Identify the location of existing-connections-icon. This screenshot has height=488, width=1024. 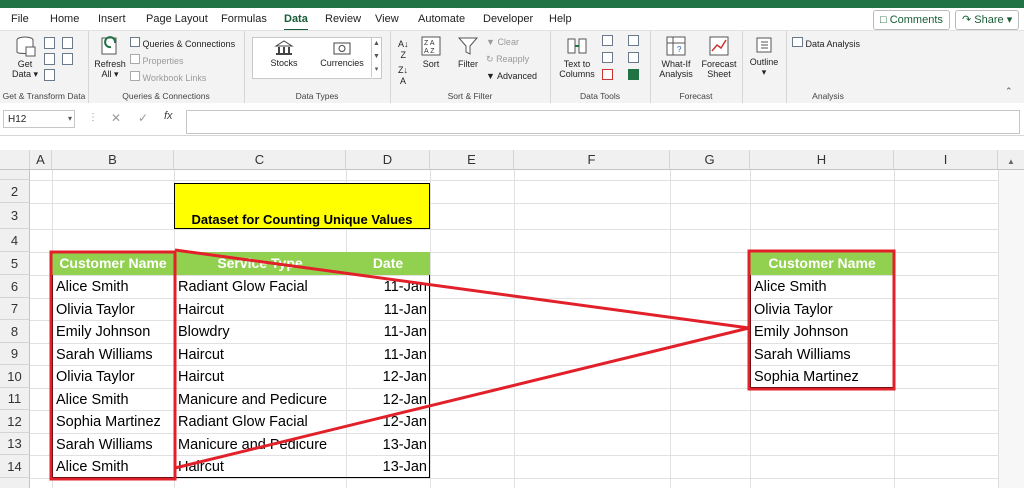
(49, 76).